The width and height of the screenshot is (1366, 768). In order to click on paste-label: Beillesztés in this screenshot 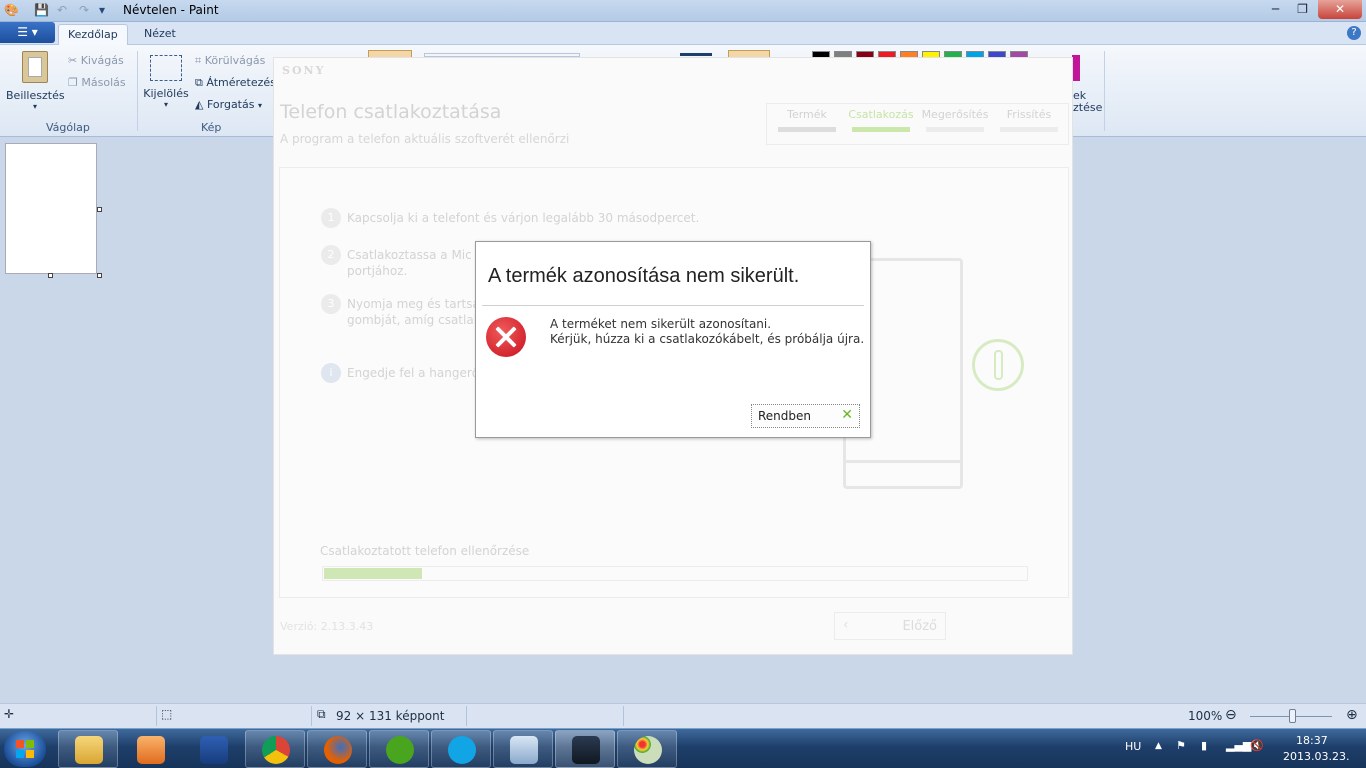, I will do `click(35, 95)`.